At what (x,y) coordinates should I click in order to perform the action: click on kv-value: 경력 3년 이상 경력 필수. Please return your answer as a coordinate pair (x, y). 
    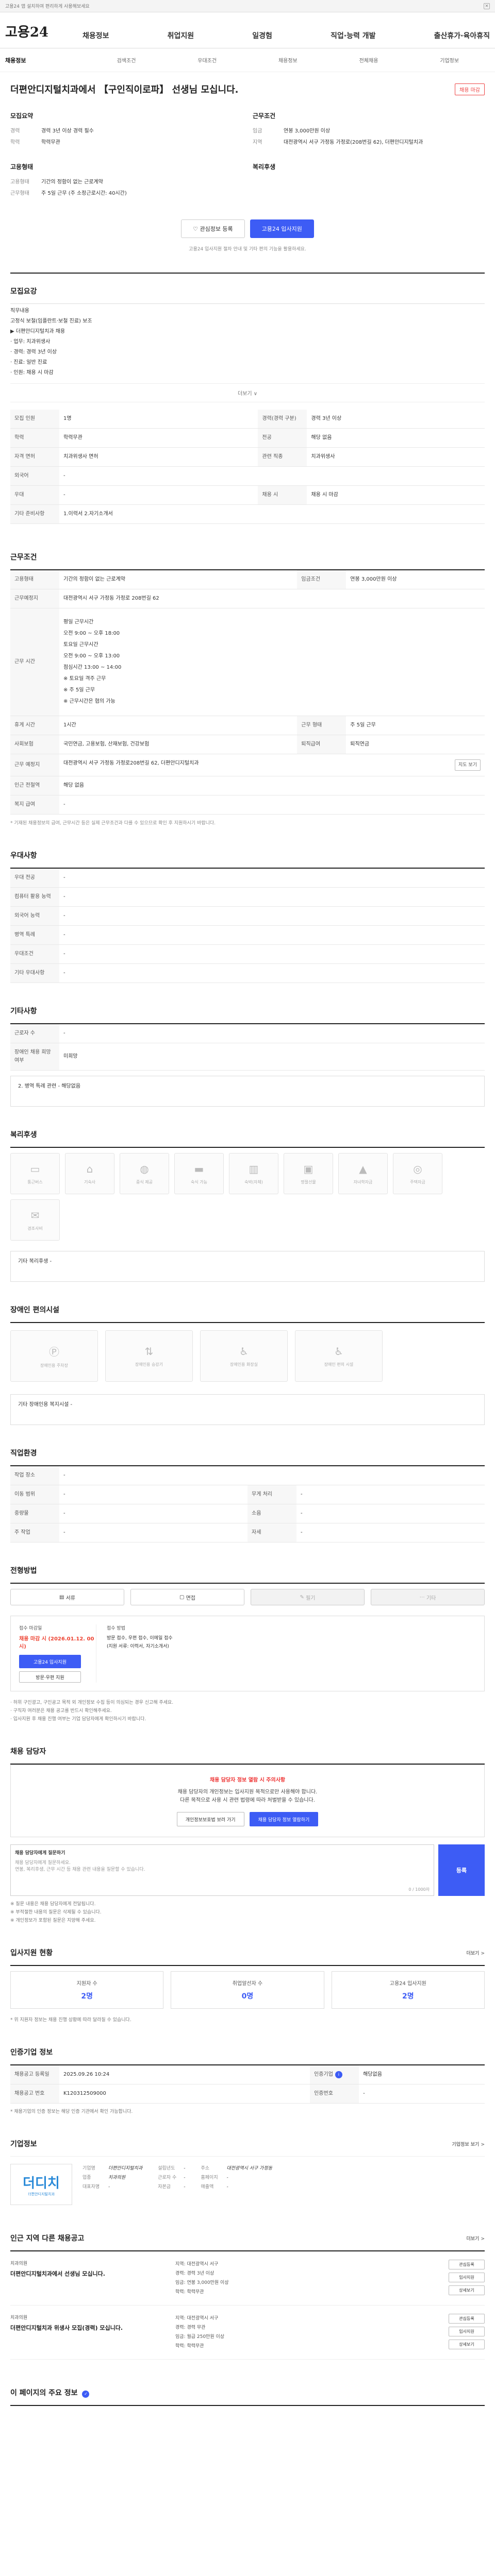
    Looking at the image, I should click on (67, 131).